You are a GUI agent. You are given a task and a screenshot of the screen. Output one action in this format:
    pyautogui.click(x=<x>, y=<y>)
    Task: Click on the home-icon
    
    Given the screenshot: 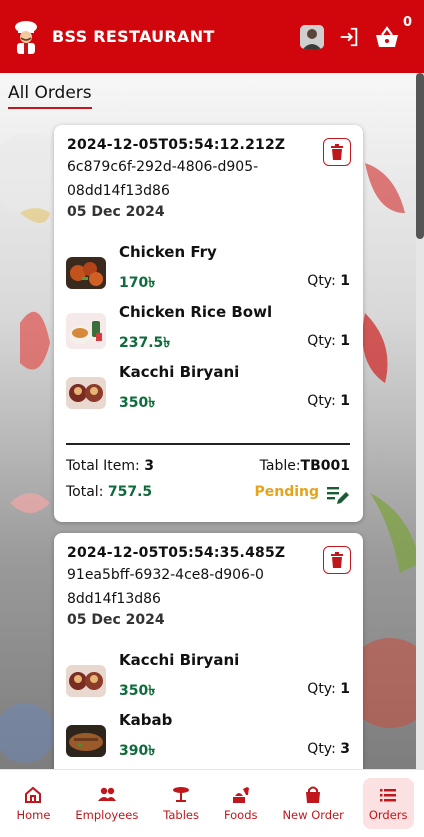 What is the action you would take?
    pyautogui.click(x=33, y=794)
    